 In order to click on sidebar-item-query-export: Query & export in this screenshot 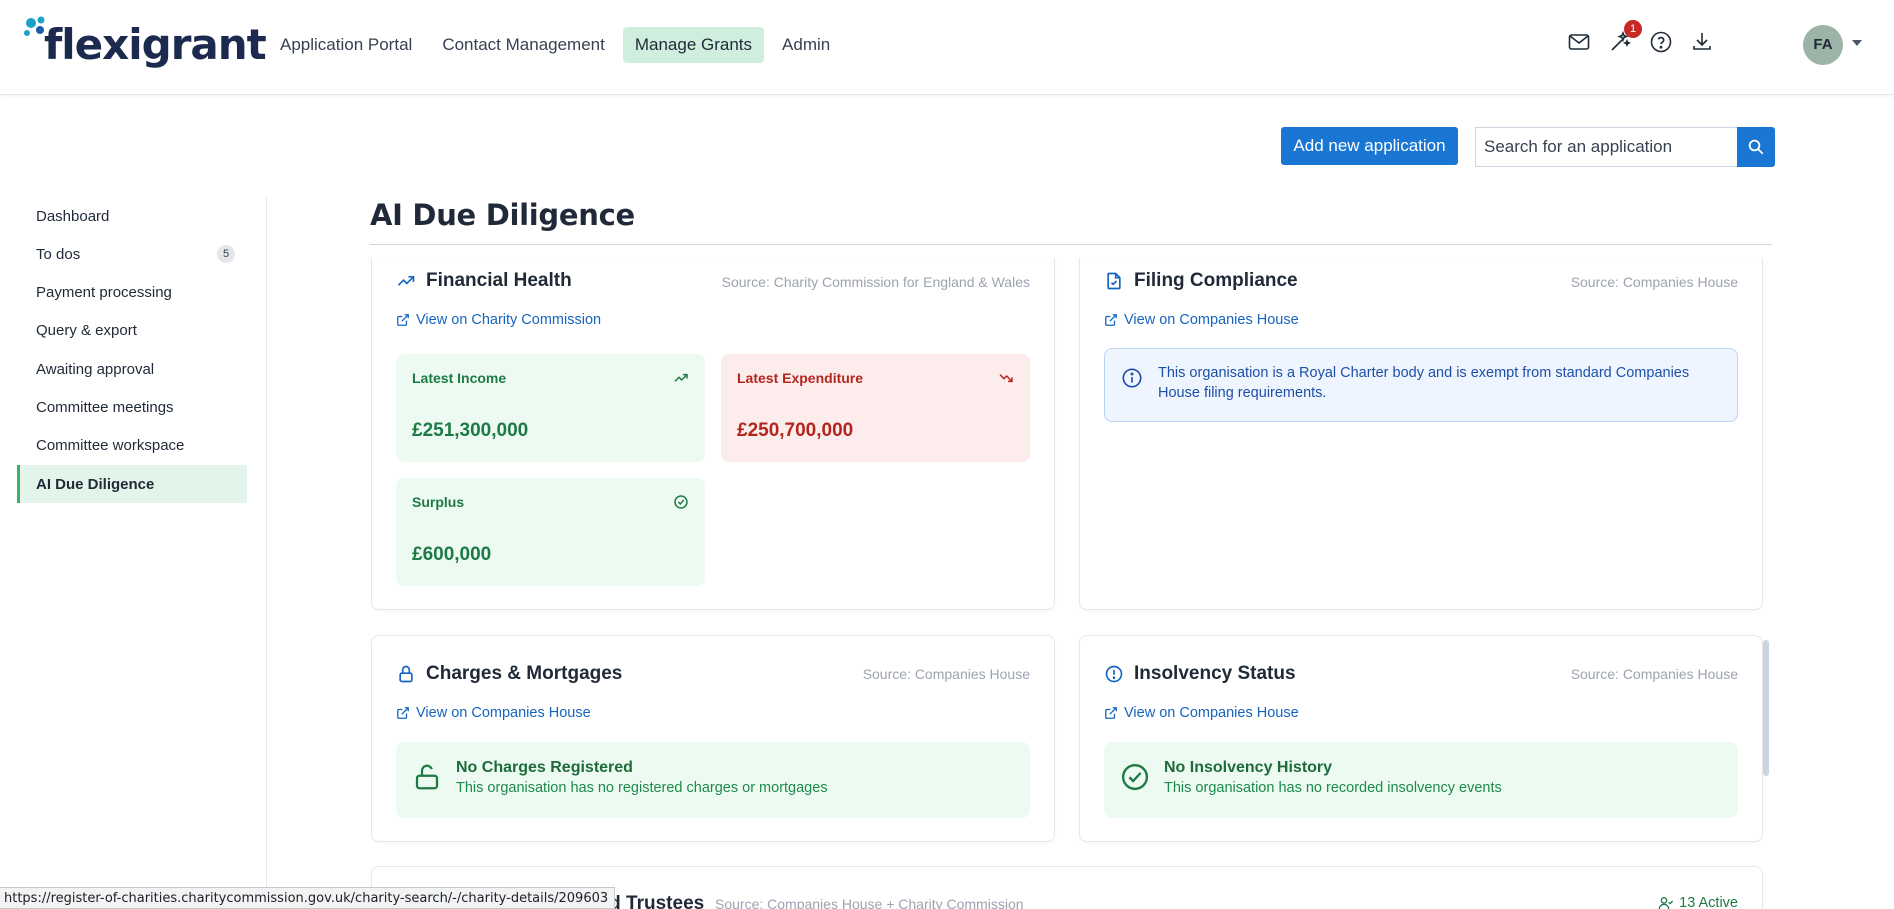, I will do `click(132, 331)`.